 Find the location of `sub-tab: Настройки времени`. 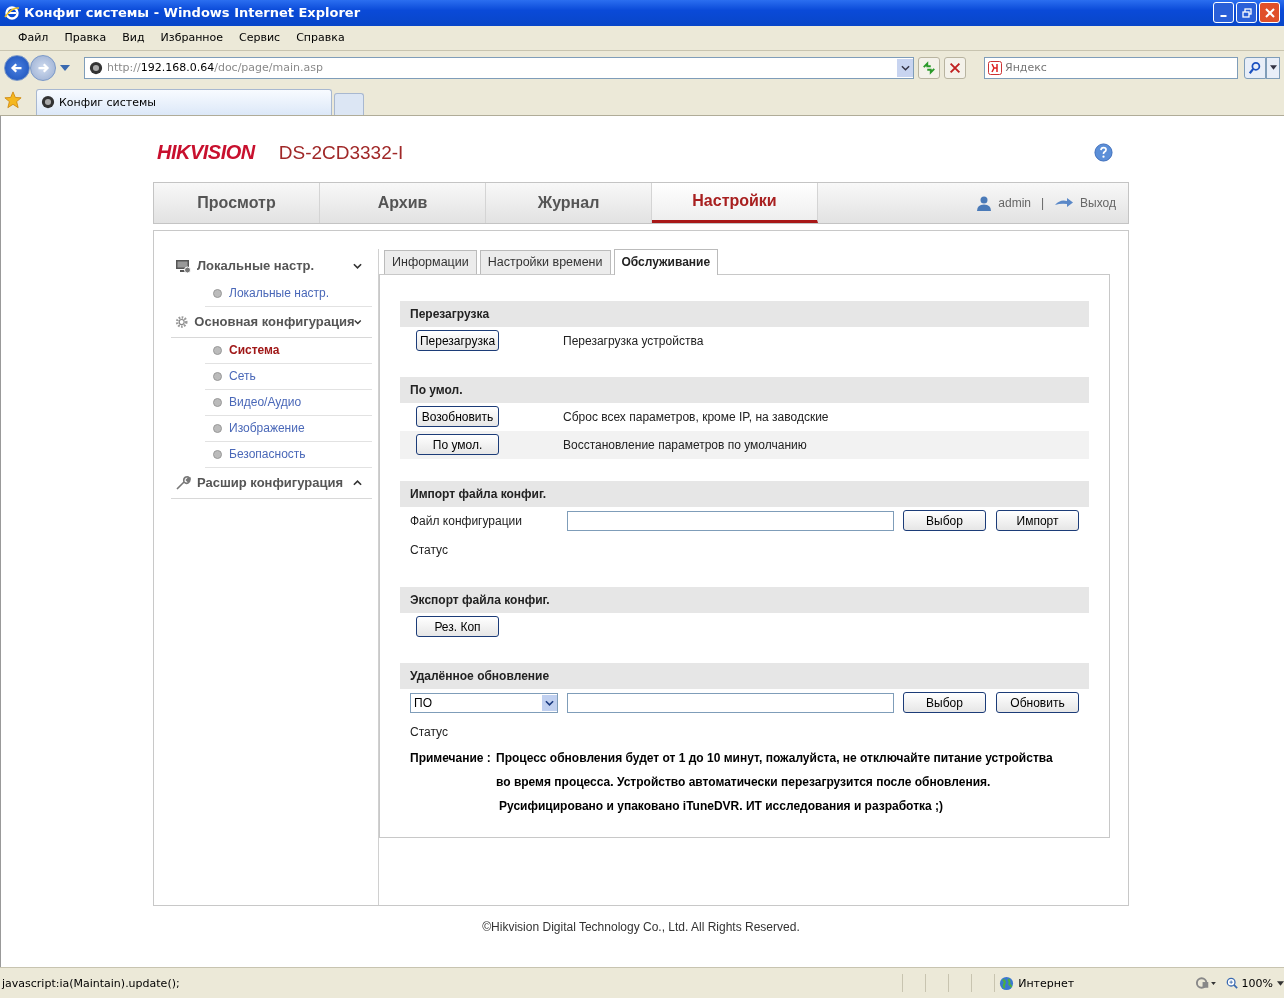

sub-tab: Настройки времени is located at coordinates (545, 261).